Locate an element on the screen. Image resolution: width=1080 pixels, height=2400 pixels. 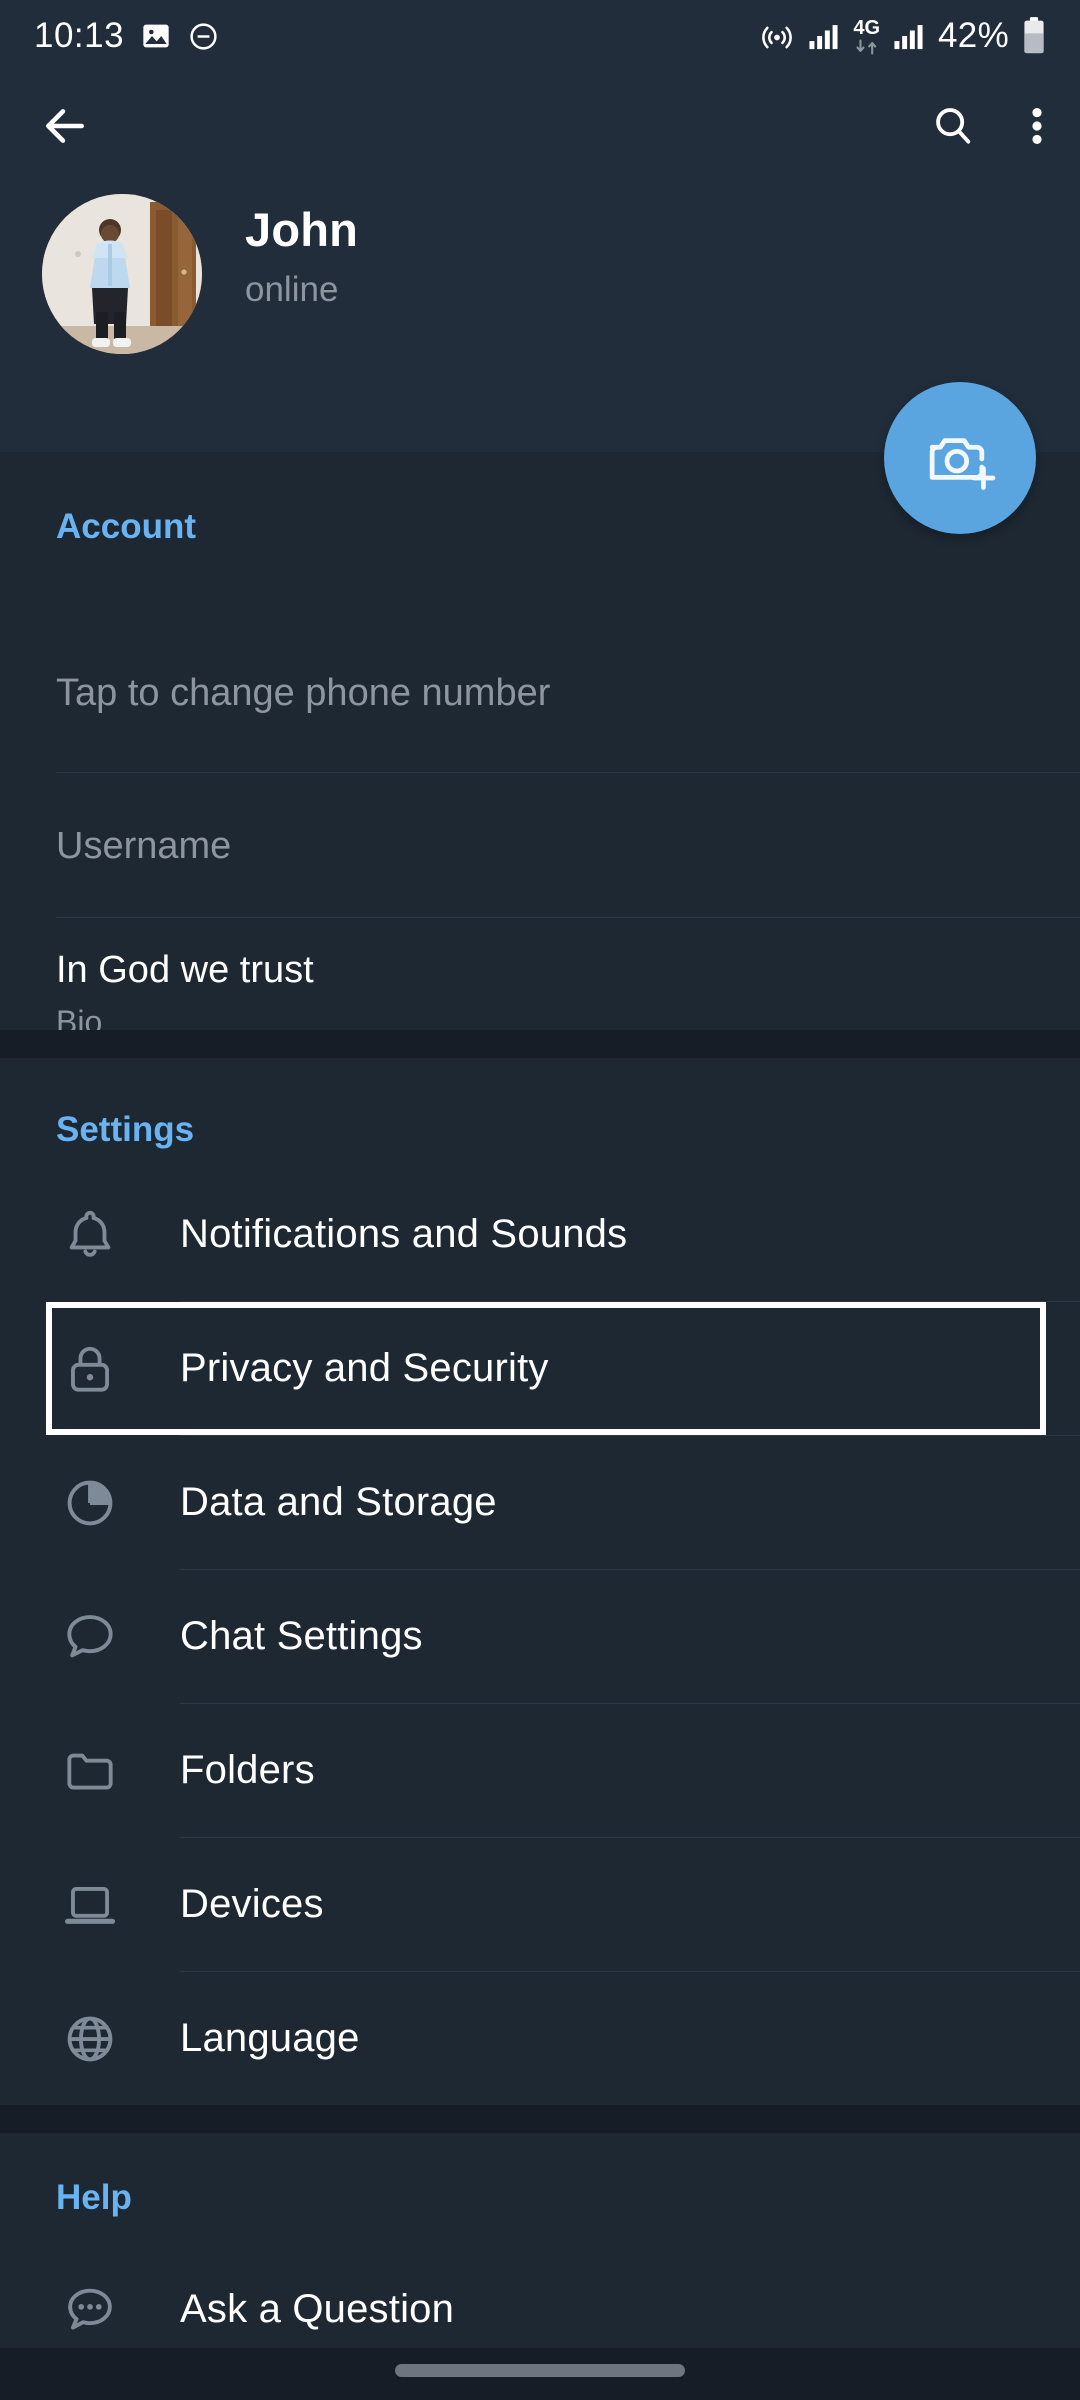
image-icon is located at coordinates (156, 36).